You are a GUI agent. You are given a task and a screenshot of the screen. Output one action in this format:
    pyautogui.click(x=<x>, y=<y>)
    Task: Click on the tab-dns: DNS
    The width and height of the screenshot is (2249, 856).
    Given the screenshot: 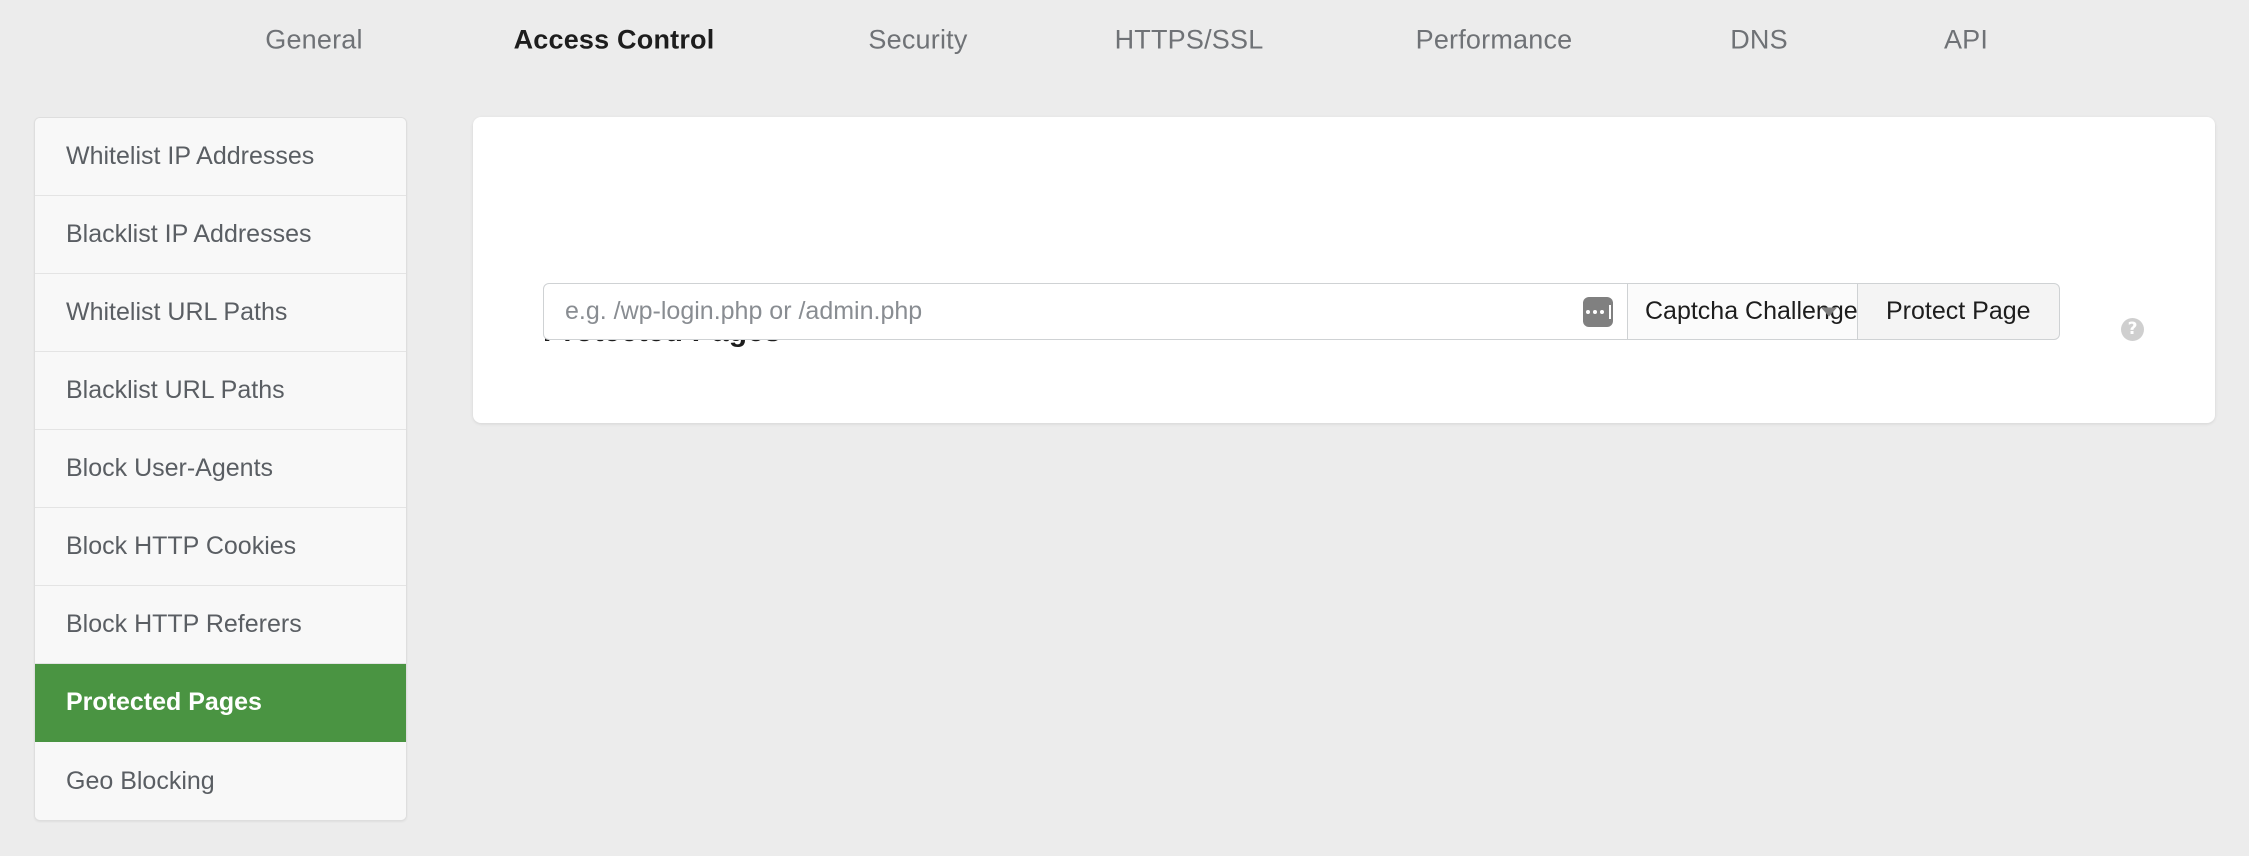 What is the action you would take?
    pyautogui.click(x=1759, y=40)
    